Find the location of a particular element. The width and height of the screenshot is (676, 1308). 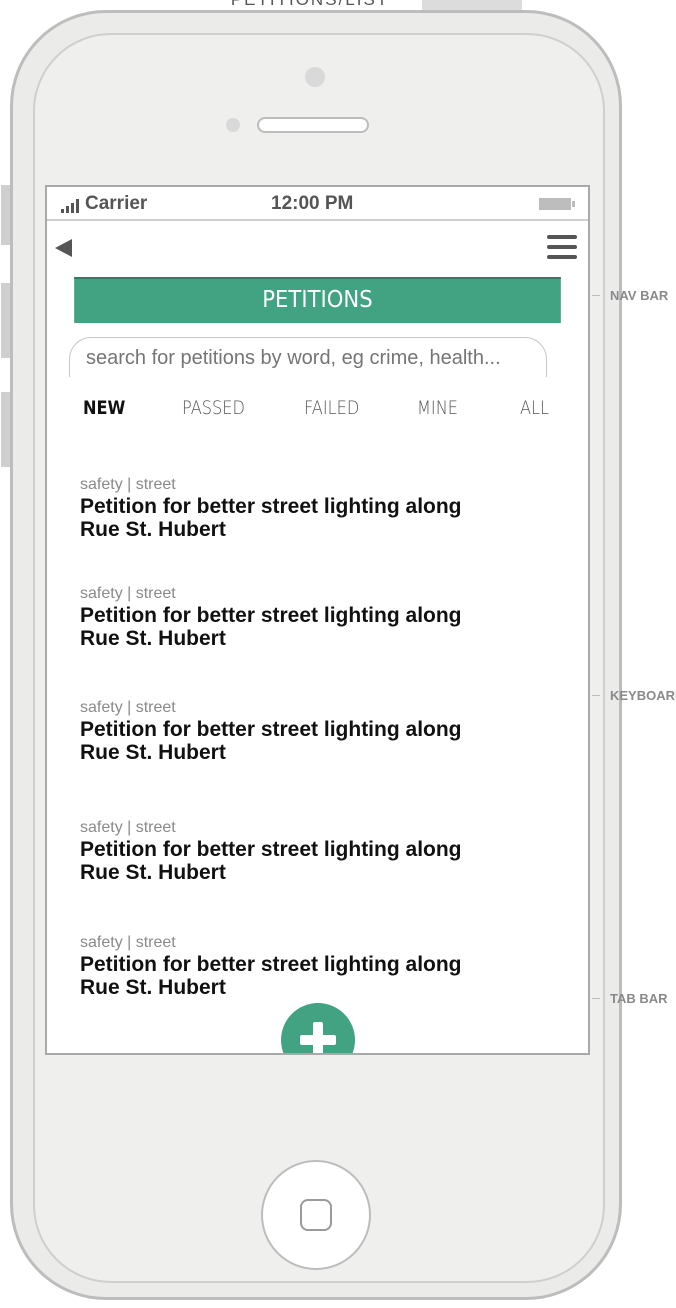

earpiece-speaker is located at coordinates (313, 125).